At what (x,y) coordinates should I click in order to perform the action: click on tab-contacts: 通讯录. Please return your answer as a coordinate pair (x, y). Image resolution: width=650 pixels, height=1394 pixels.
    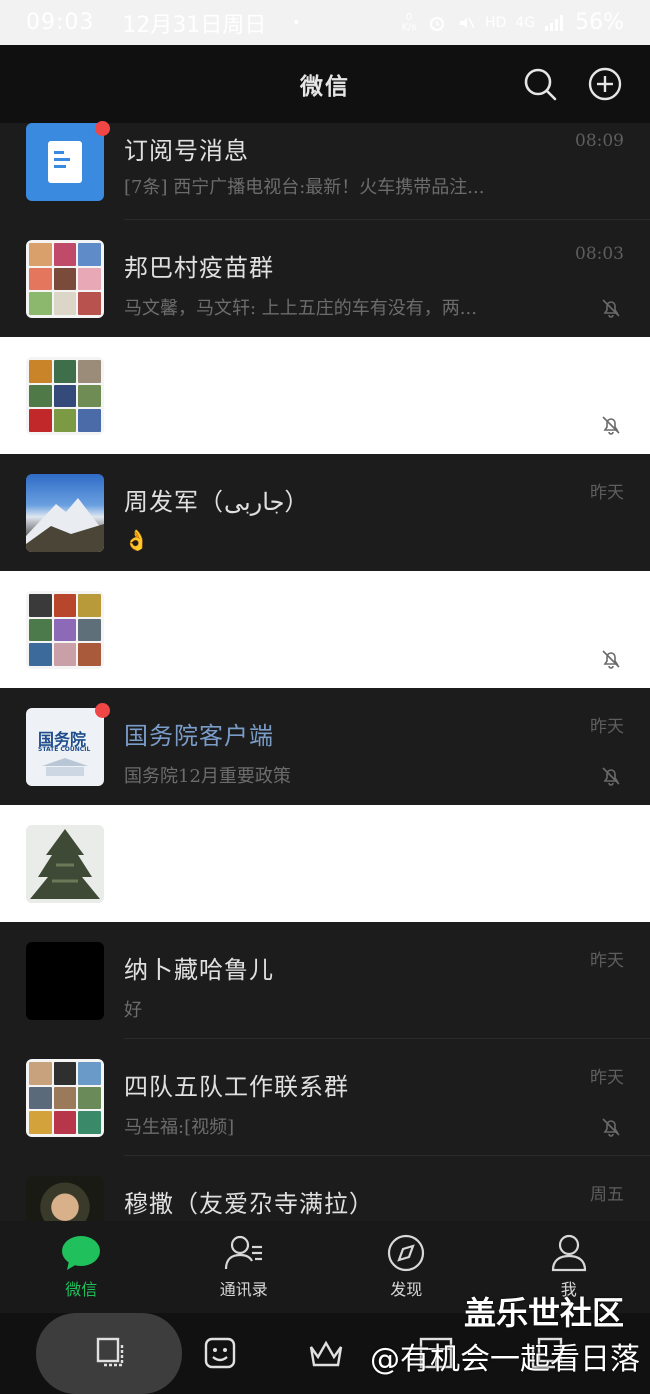
    Looking at the image, I should click on (244, 1267).